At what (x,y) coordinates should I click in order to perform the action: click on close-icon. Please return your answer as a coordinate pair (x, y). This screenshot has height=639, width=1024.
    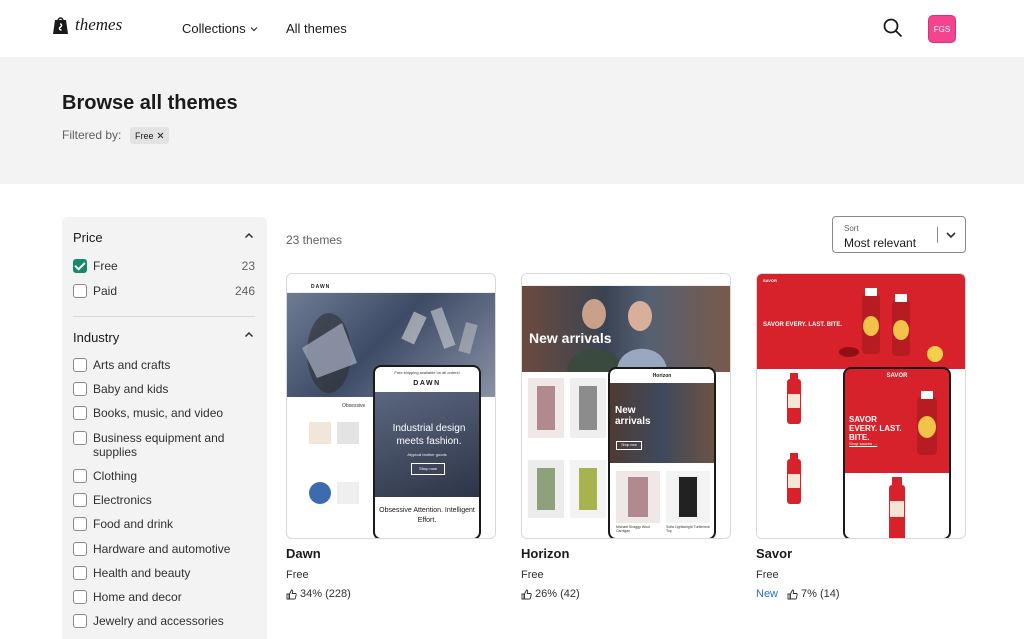
    Looking at the image, I should click on (160, 135).